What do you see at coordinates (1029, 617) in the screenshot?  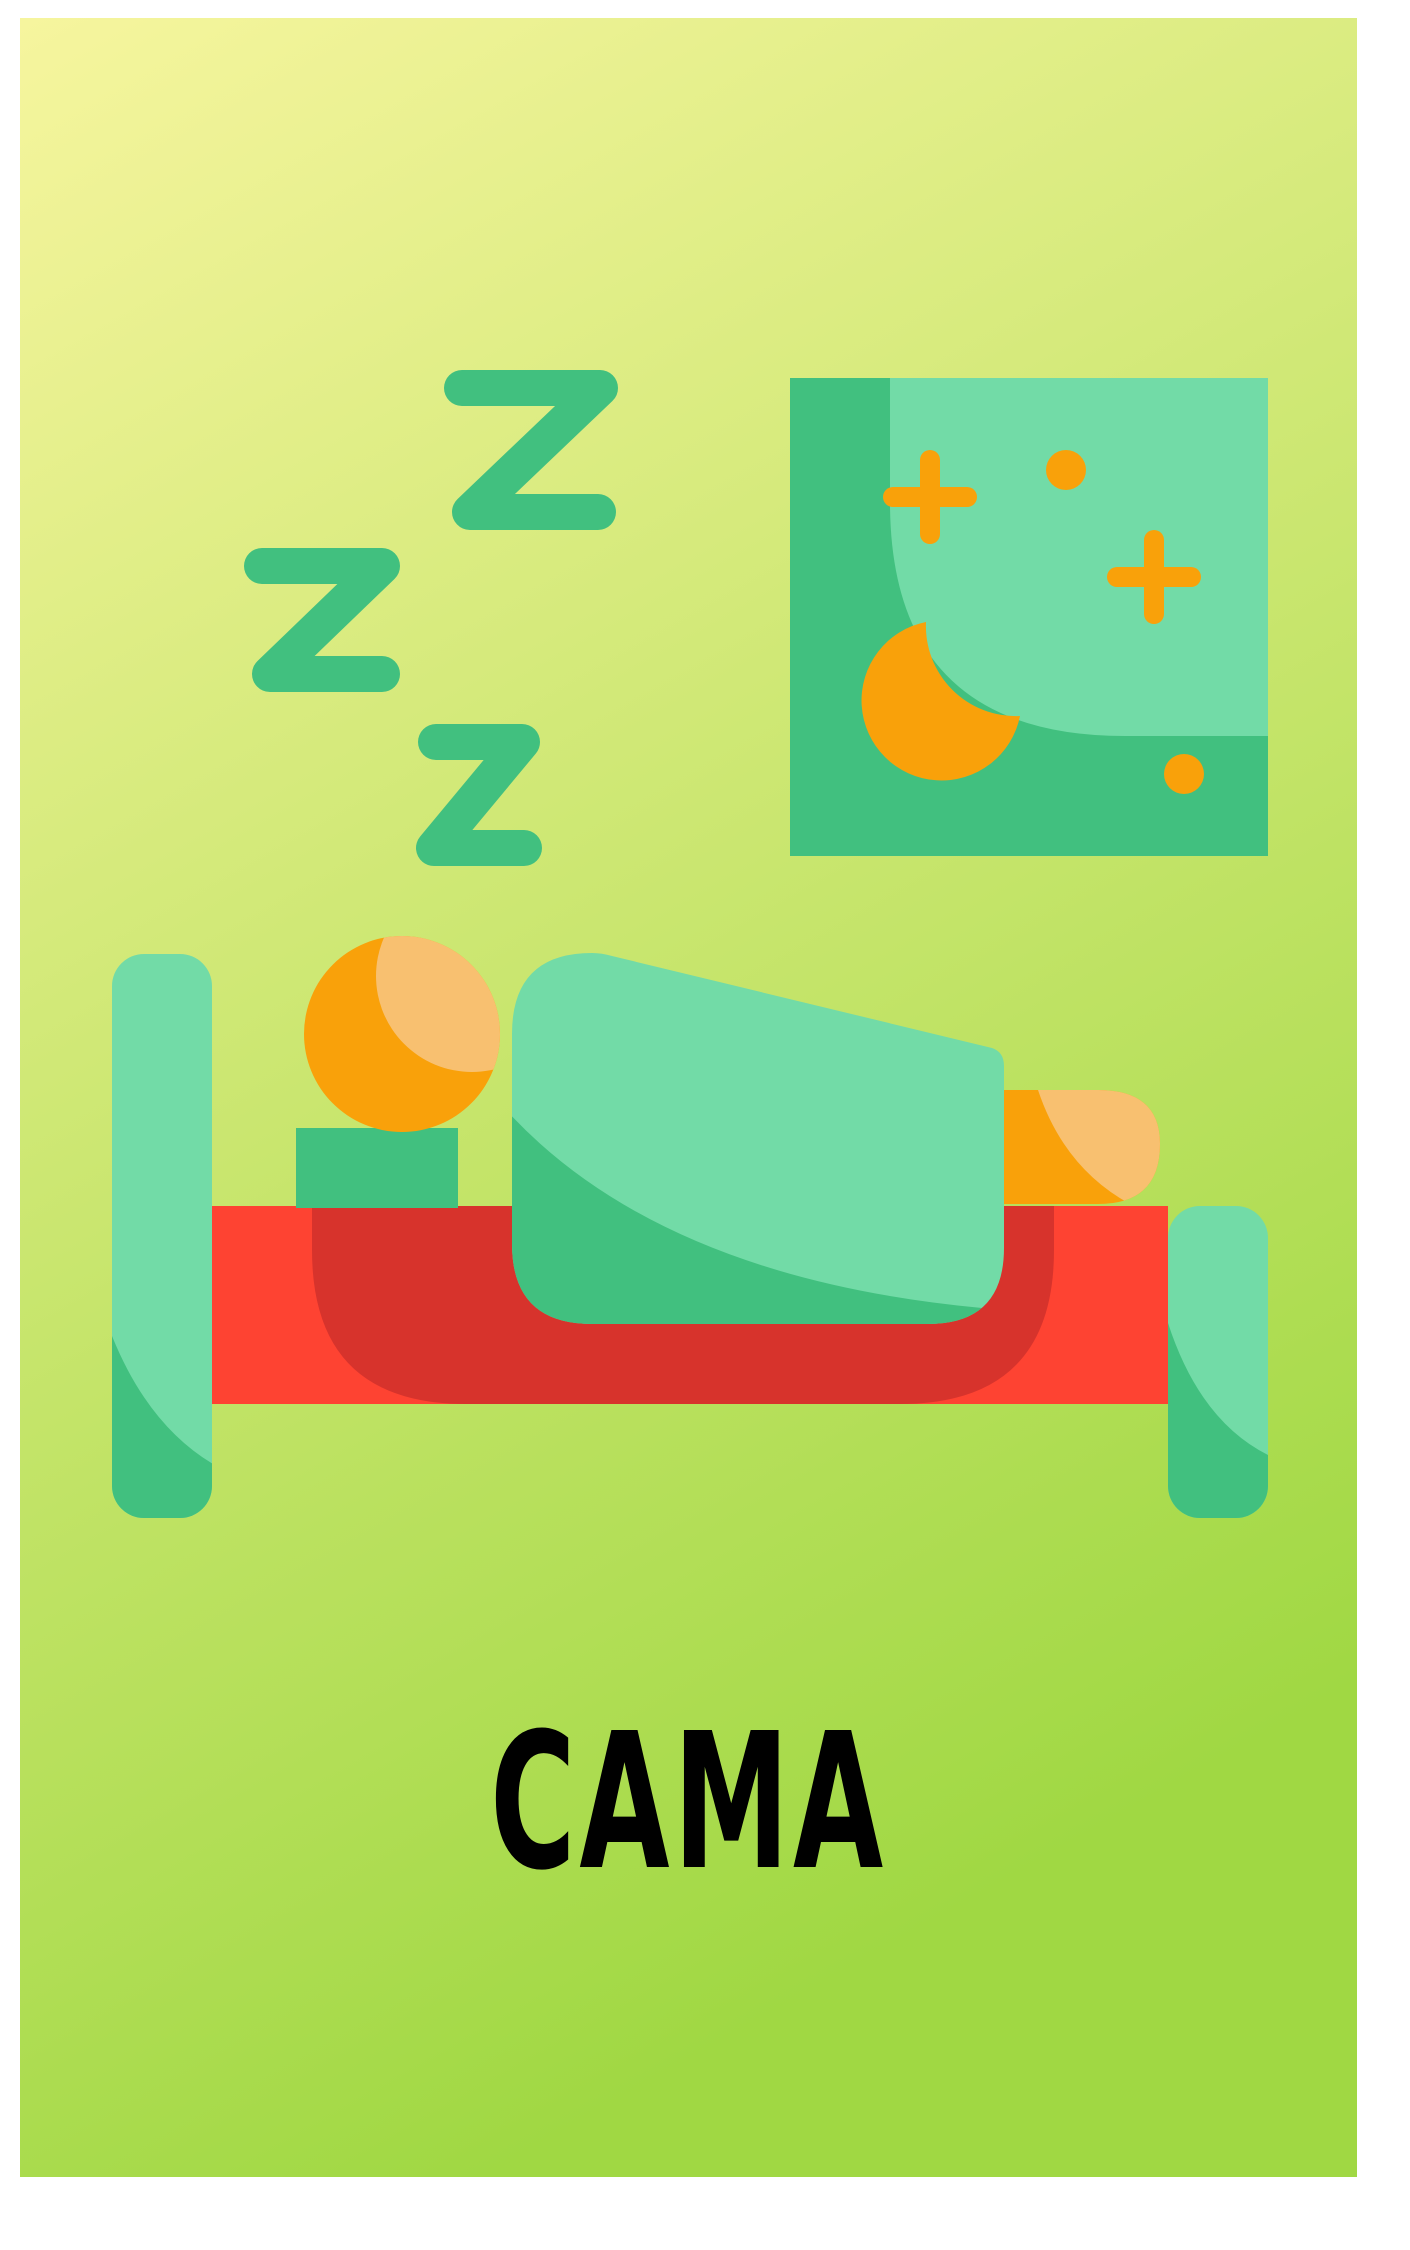 I see `night-window-icon` at bounding box center [1029, 617].